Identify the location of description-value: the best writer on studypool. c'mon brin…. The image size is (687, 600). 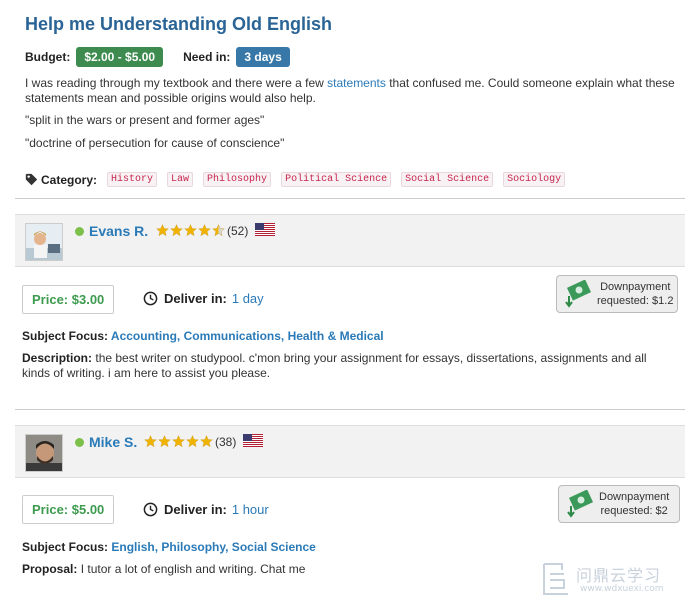
(334, 365).